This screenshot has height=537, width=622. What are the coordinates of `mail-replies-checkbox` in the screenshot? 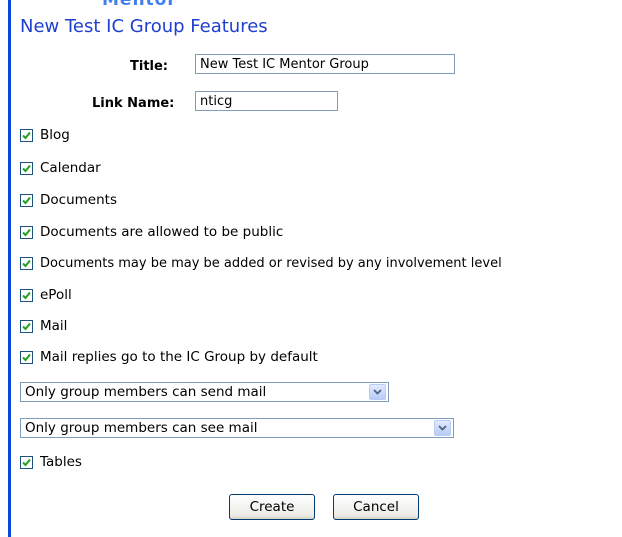 It's located at (26, 357).